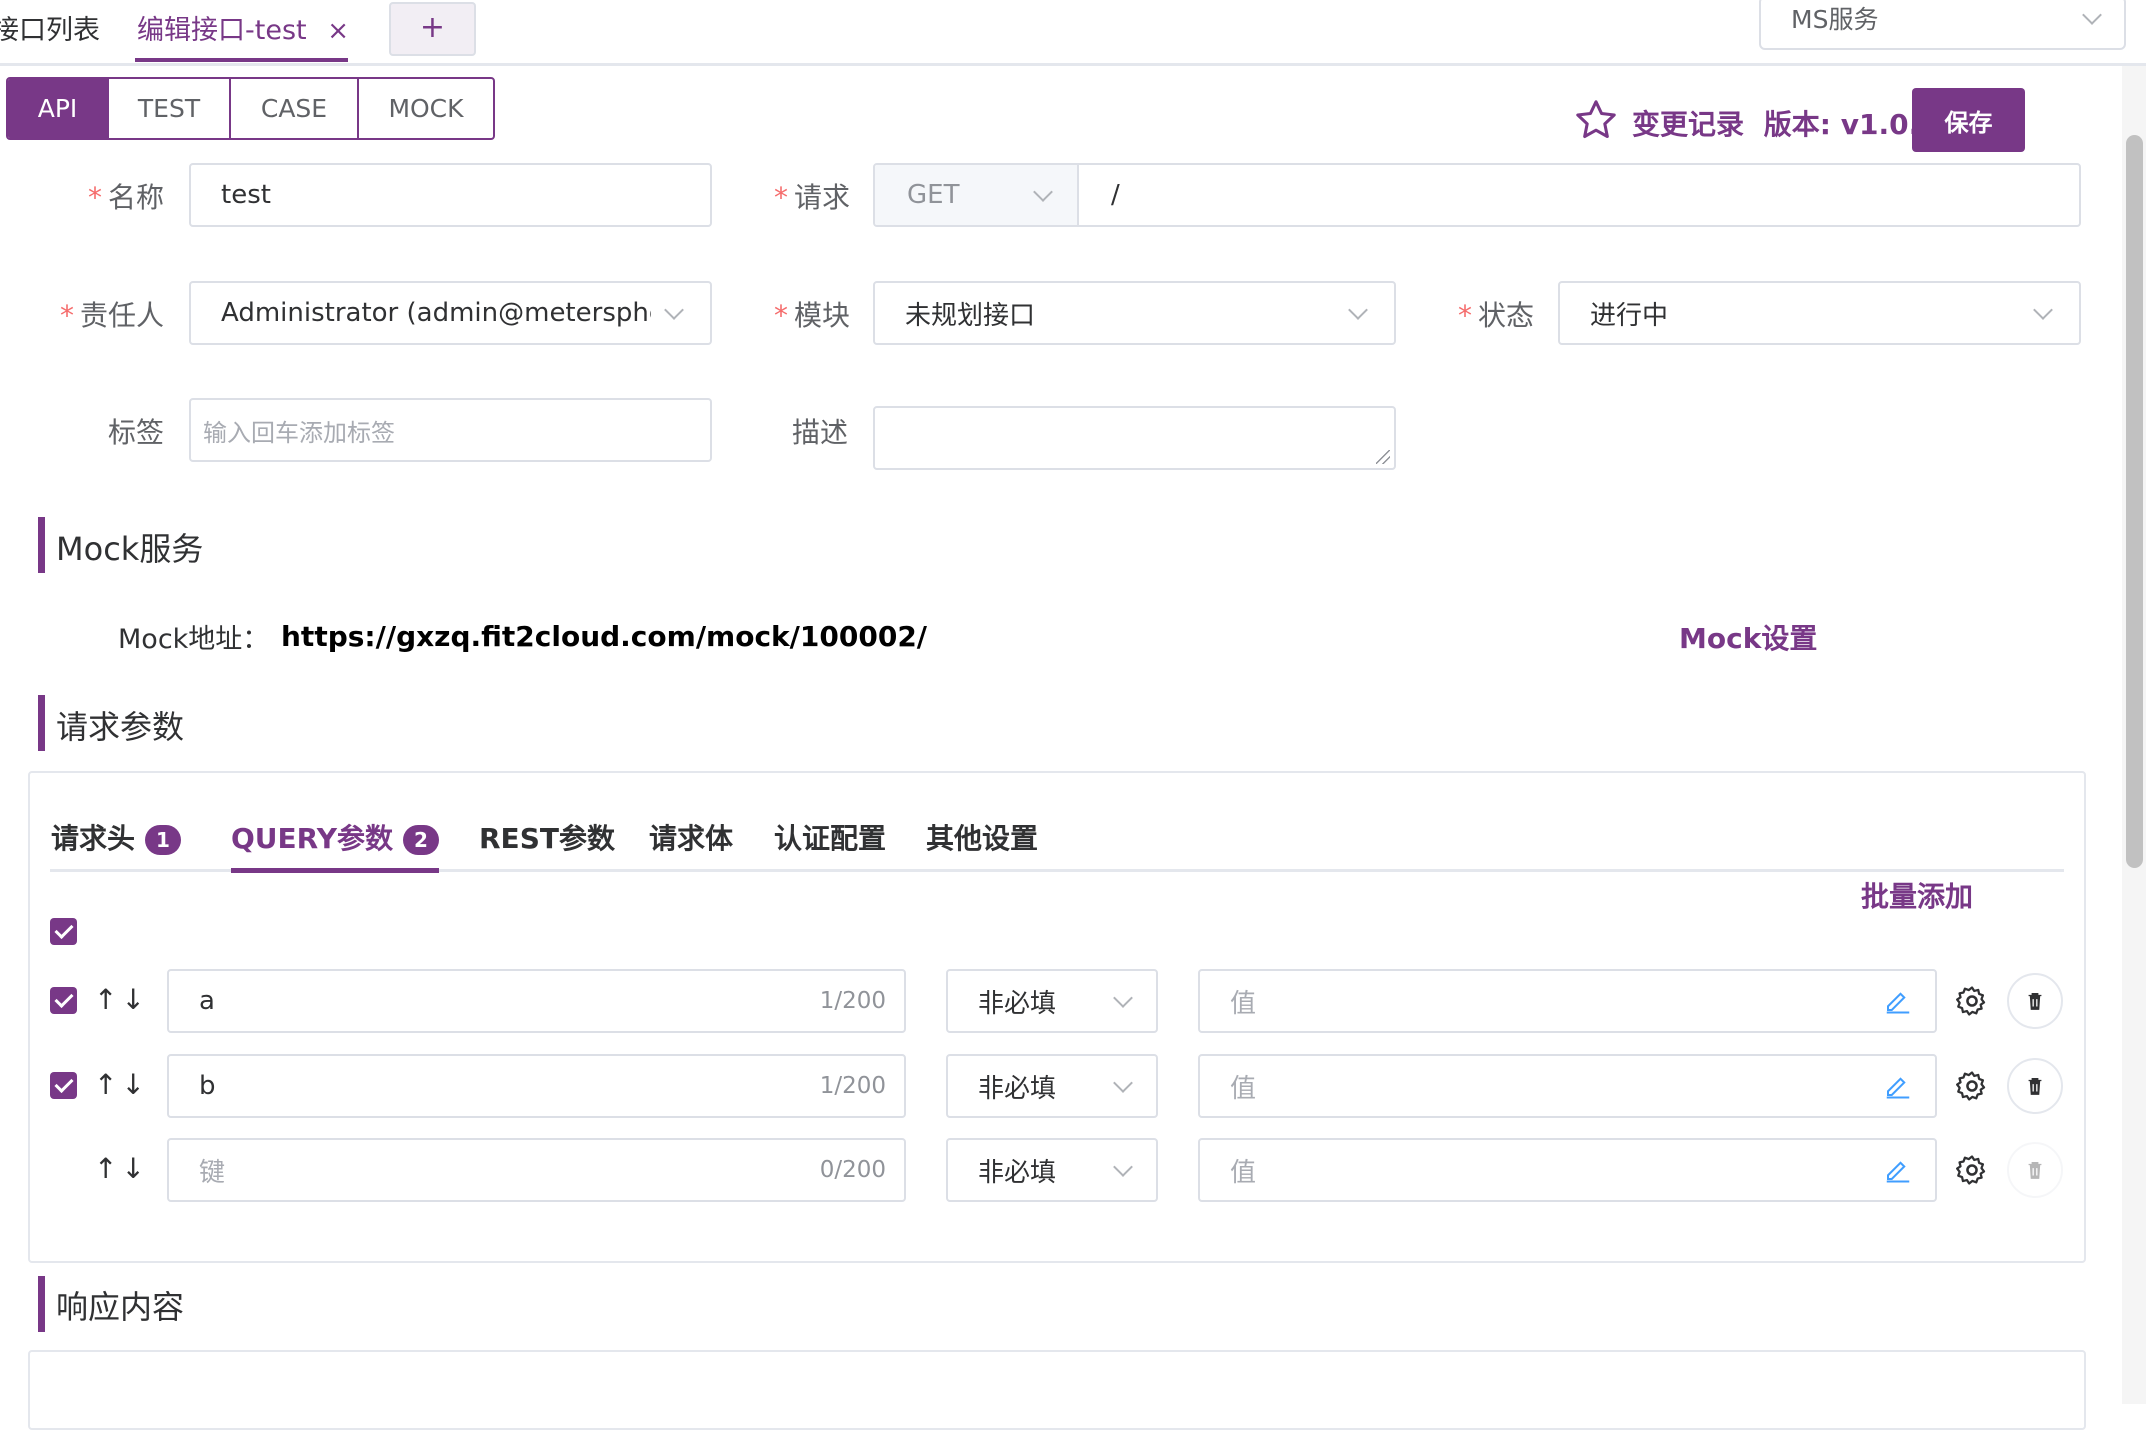 This screenshot has width=2146, height=1430. Describe the element at coordinates (1496, 315) in the screenshot. I see `status-label: * 状态` at that location.